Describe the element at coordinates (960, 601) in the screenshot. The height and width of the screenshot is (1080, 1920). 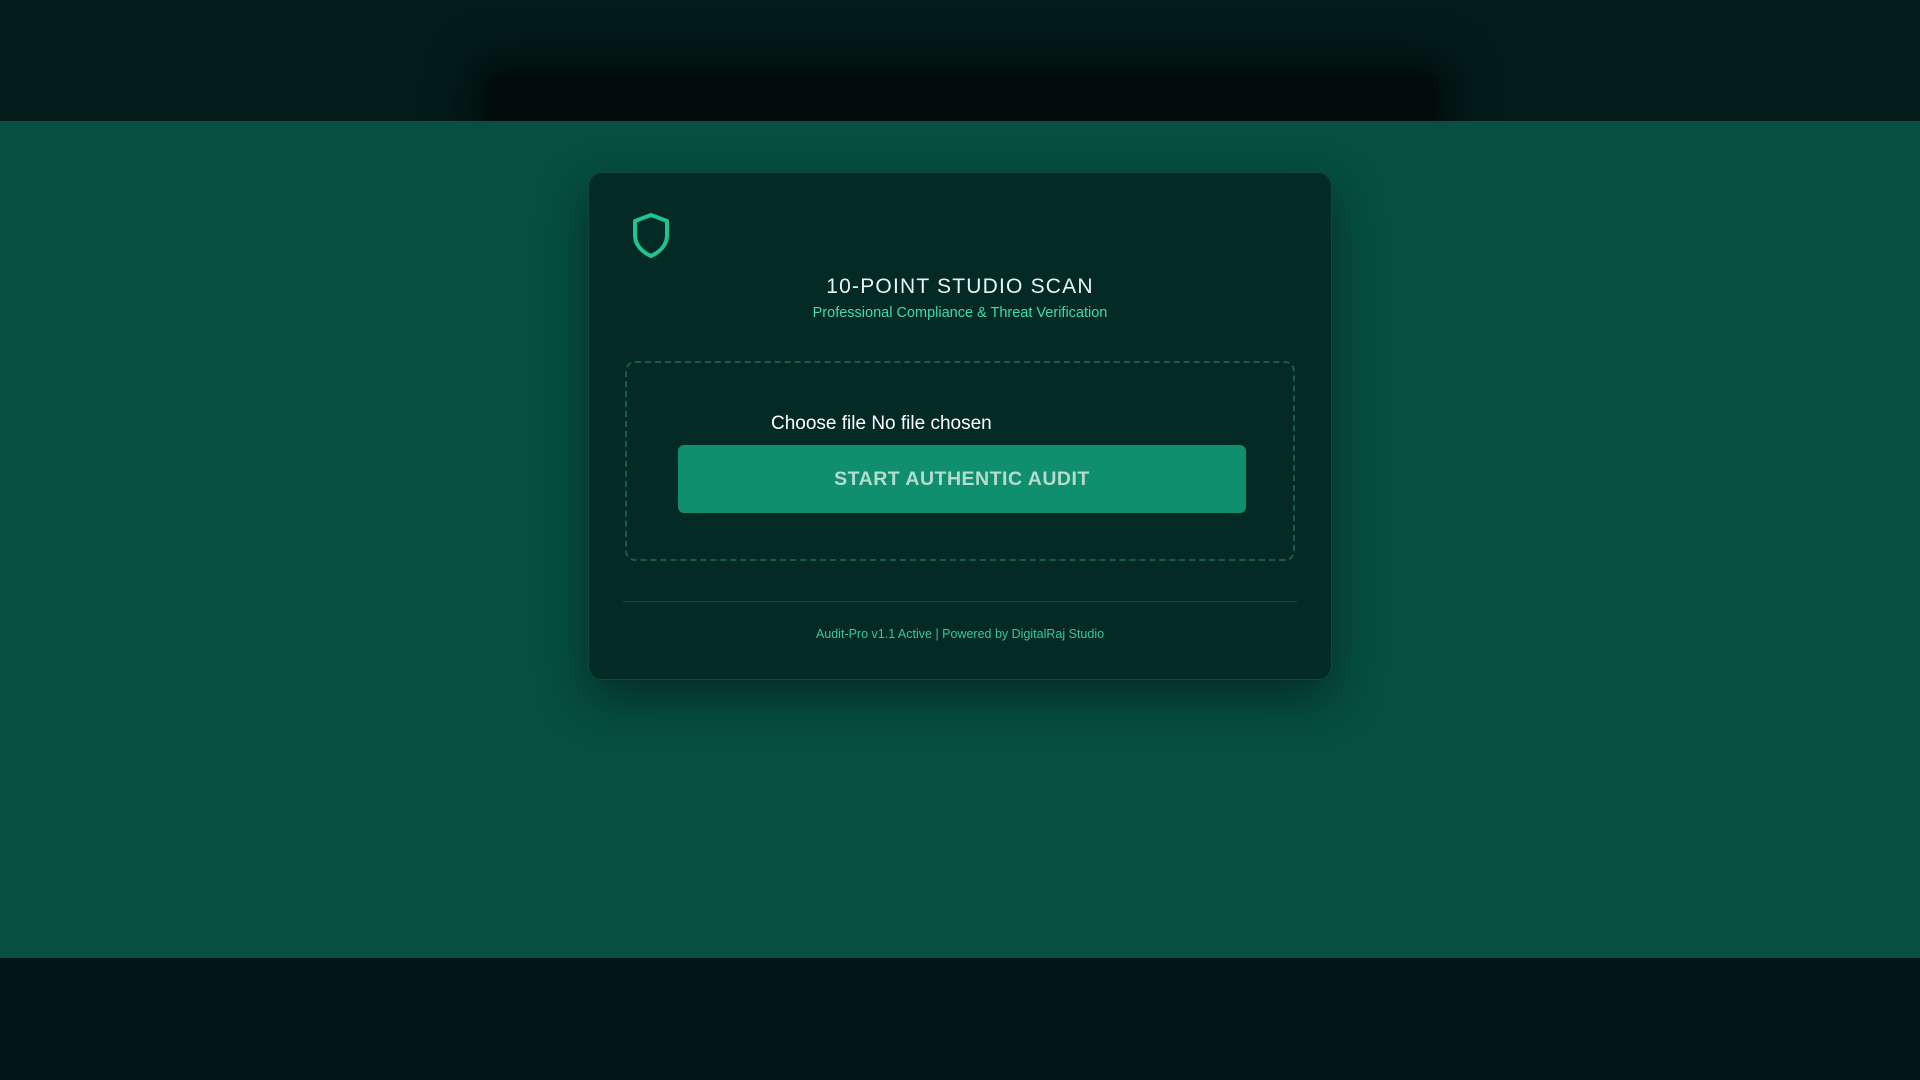
I see `divider` at that location.